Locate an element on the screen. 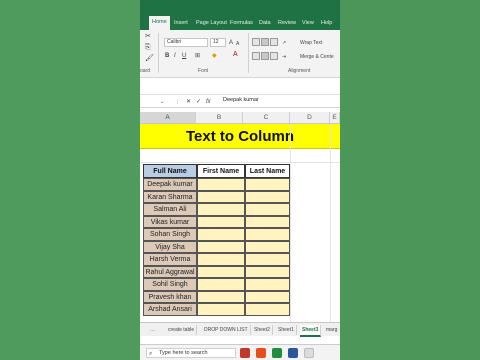  enter-icon: ✓ is located at coordinates (198, 102).